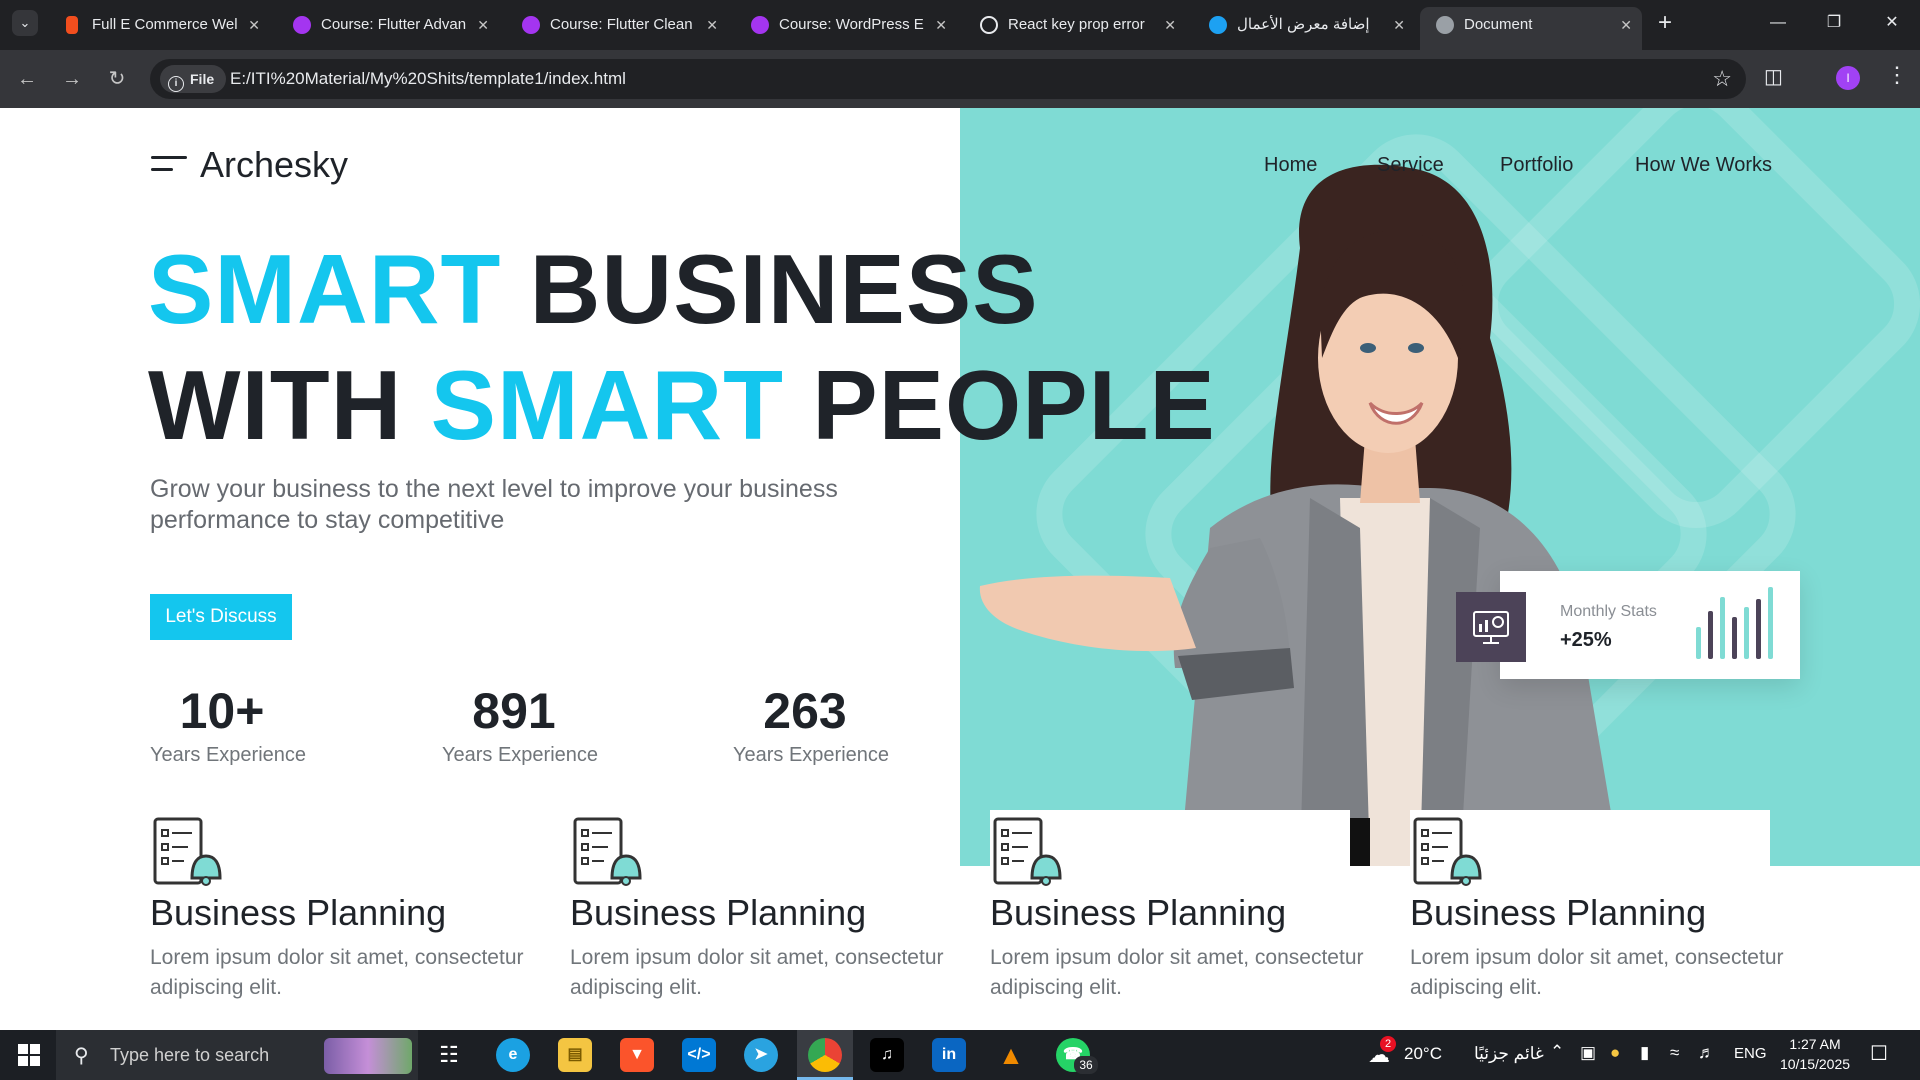 Image resolution: width=1920 pixels, height=1080 pixels. I want to click on site-logo: Archesky, so click(274, 165).